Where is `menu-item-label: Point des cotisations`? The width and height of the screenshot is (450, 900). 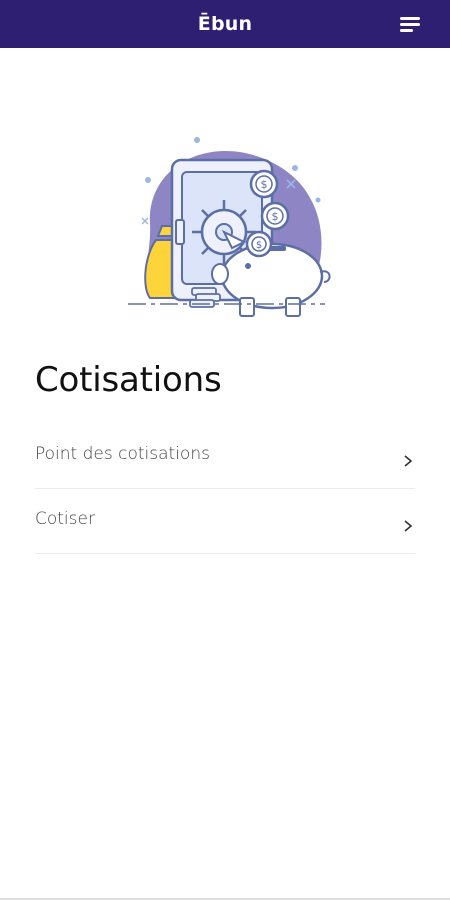
menu-item-label: Point des cotisations is located at coordinates (122, 454).